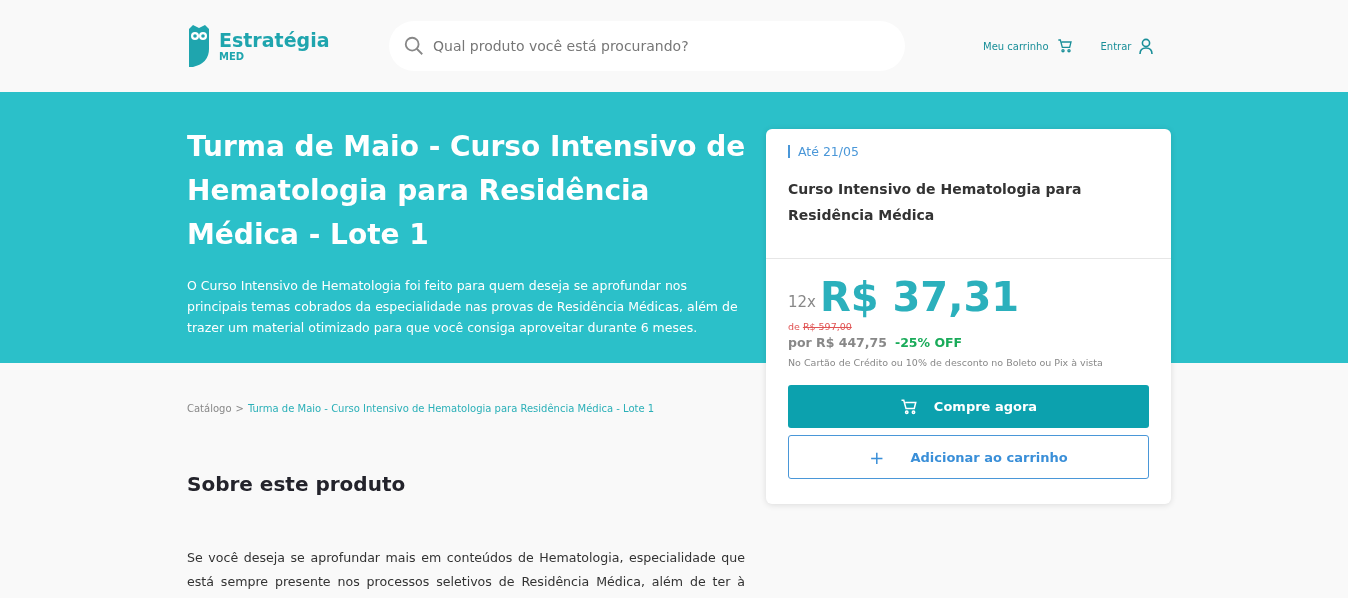 Image resolution: width=1348 pixels, height=598 pixels. What do you see at coordinates (837, 342) in the screenshot?
I see `current-price: por R$ 447,75` at bounding box center [837, 342].